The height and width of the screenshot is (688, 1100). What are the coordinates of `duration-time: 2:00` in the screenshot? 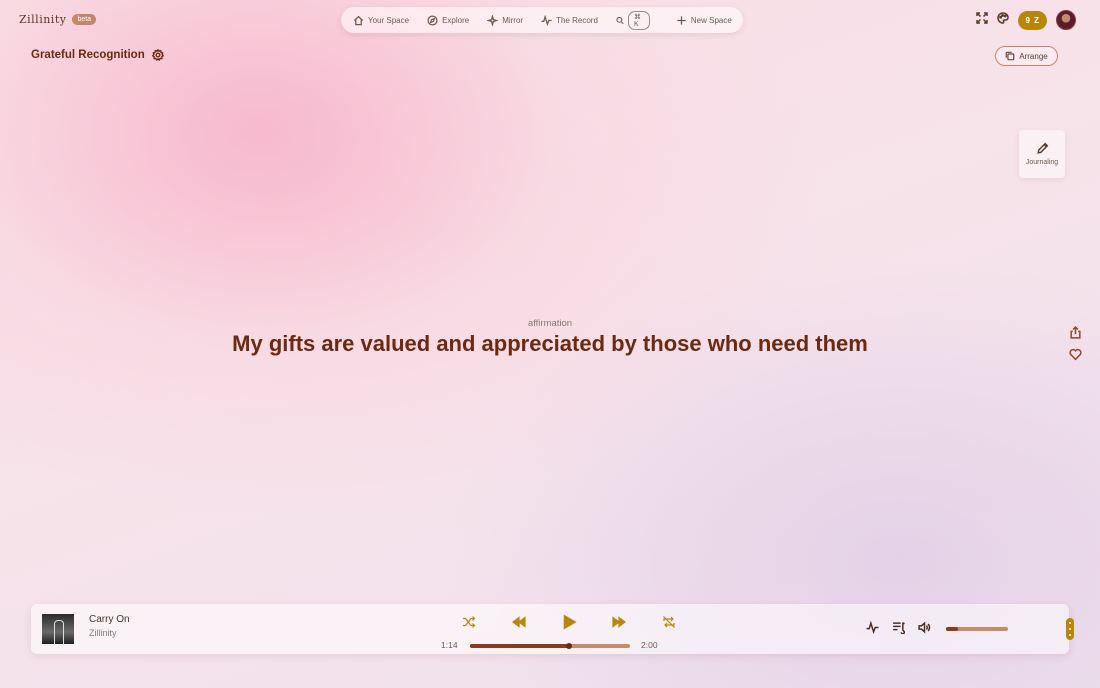 It's located at (649, 645).